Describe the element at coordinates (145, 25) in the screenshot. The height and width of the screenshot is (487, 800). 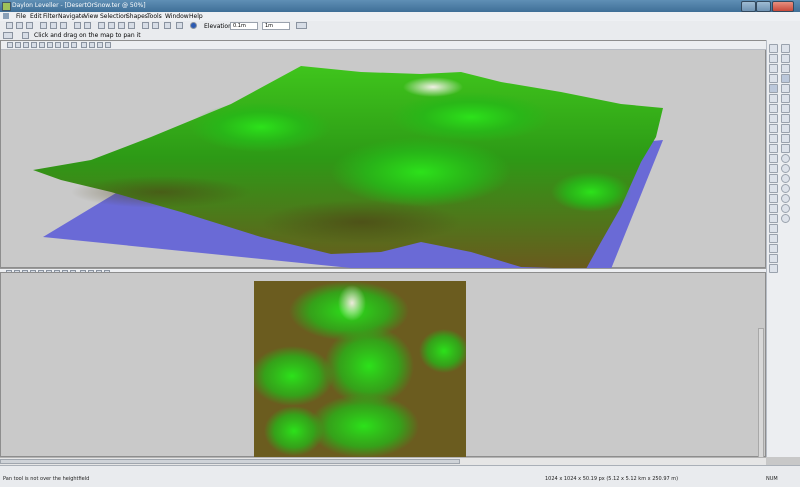
I see `grid-icon` at that location.